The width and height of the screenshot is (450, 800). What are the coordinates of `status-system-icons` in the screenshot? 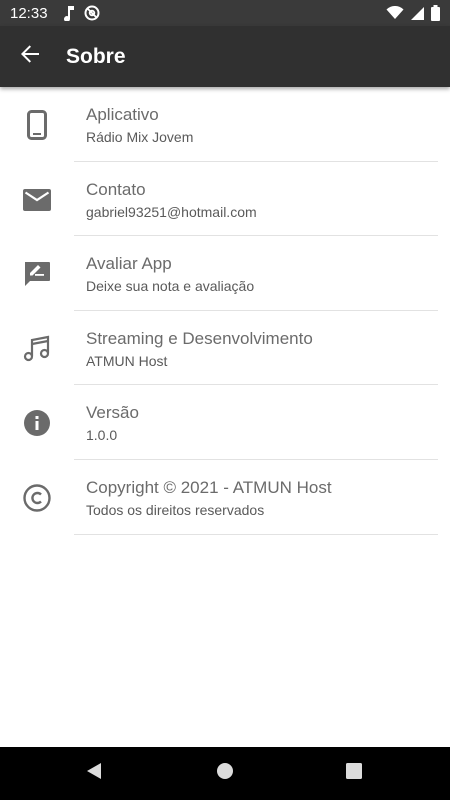 It's located at (413, 13).